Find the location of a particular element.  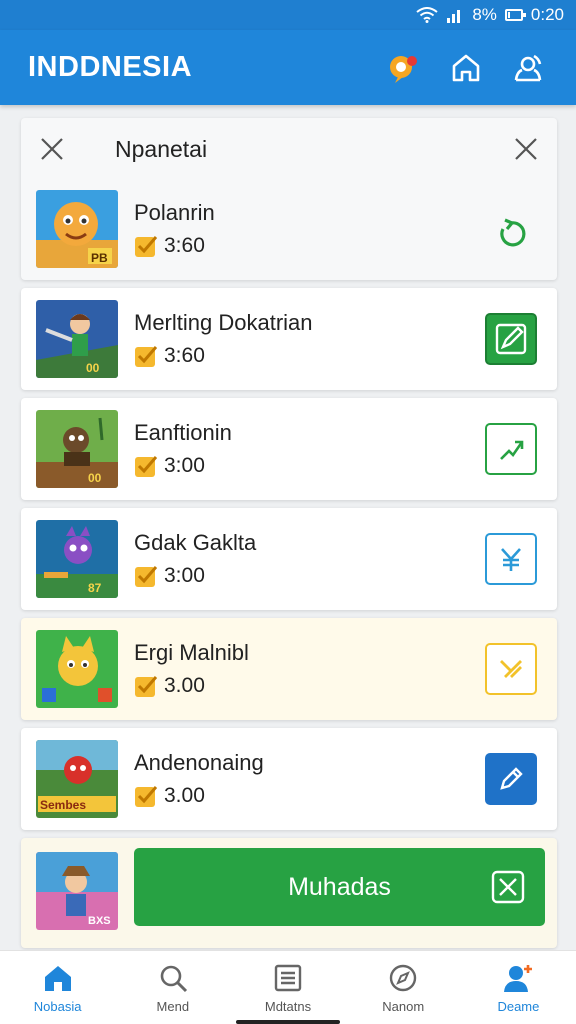

yen-button is located at coordinates (511, 559).